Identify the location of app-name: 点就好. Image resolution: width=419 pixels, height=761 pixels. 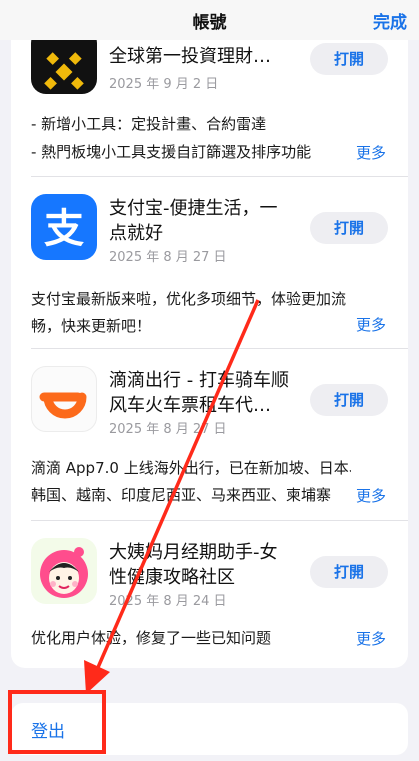
(136, 233).